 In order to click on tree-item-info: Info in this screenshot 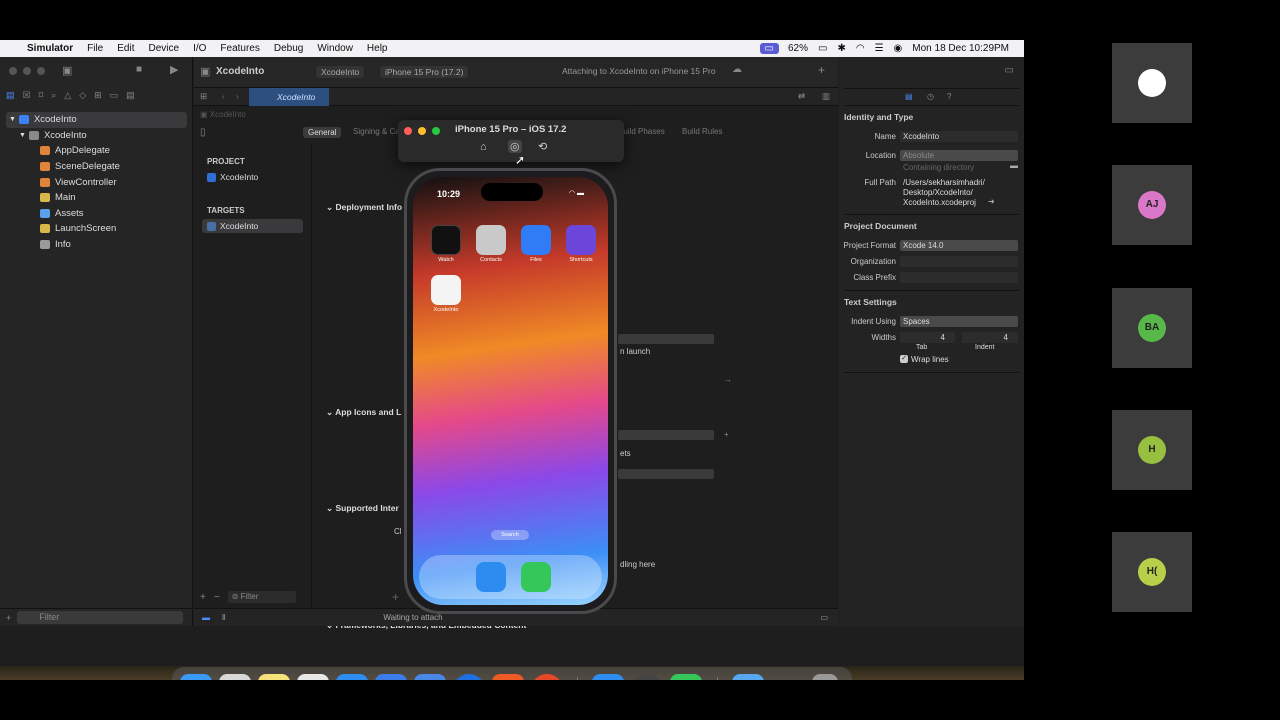, I will do `click(96, 245)`.